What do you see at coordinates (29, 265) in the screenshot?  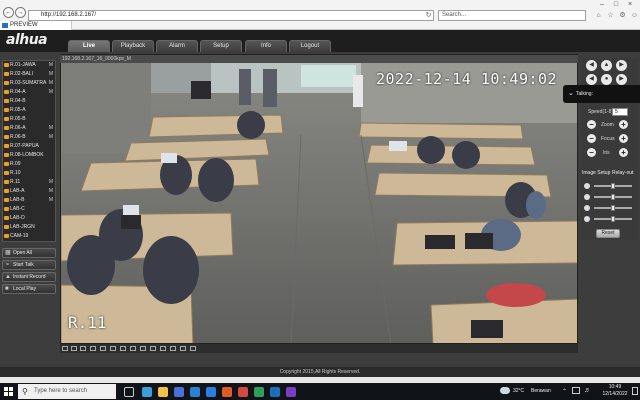 I see `start-talk-button: ⚬ Start Talk` at bounding box center [29, 265].